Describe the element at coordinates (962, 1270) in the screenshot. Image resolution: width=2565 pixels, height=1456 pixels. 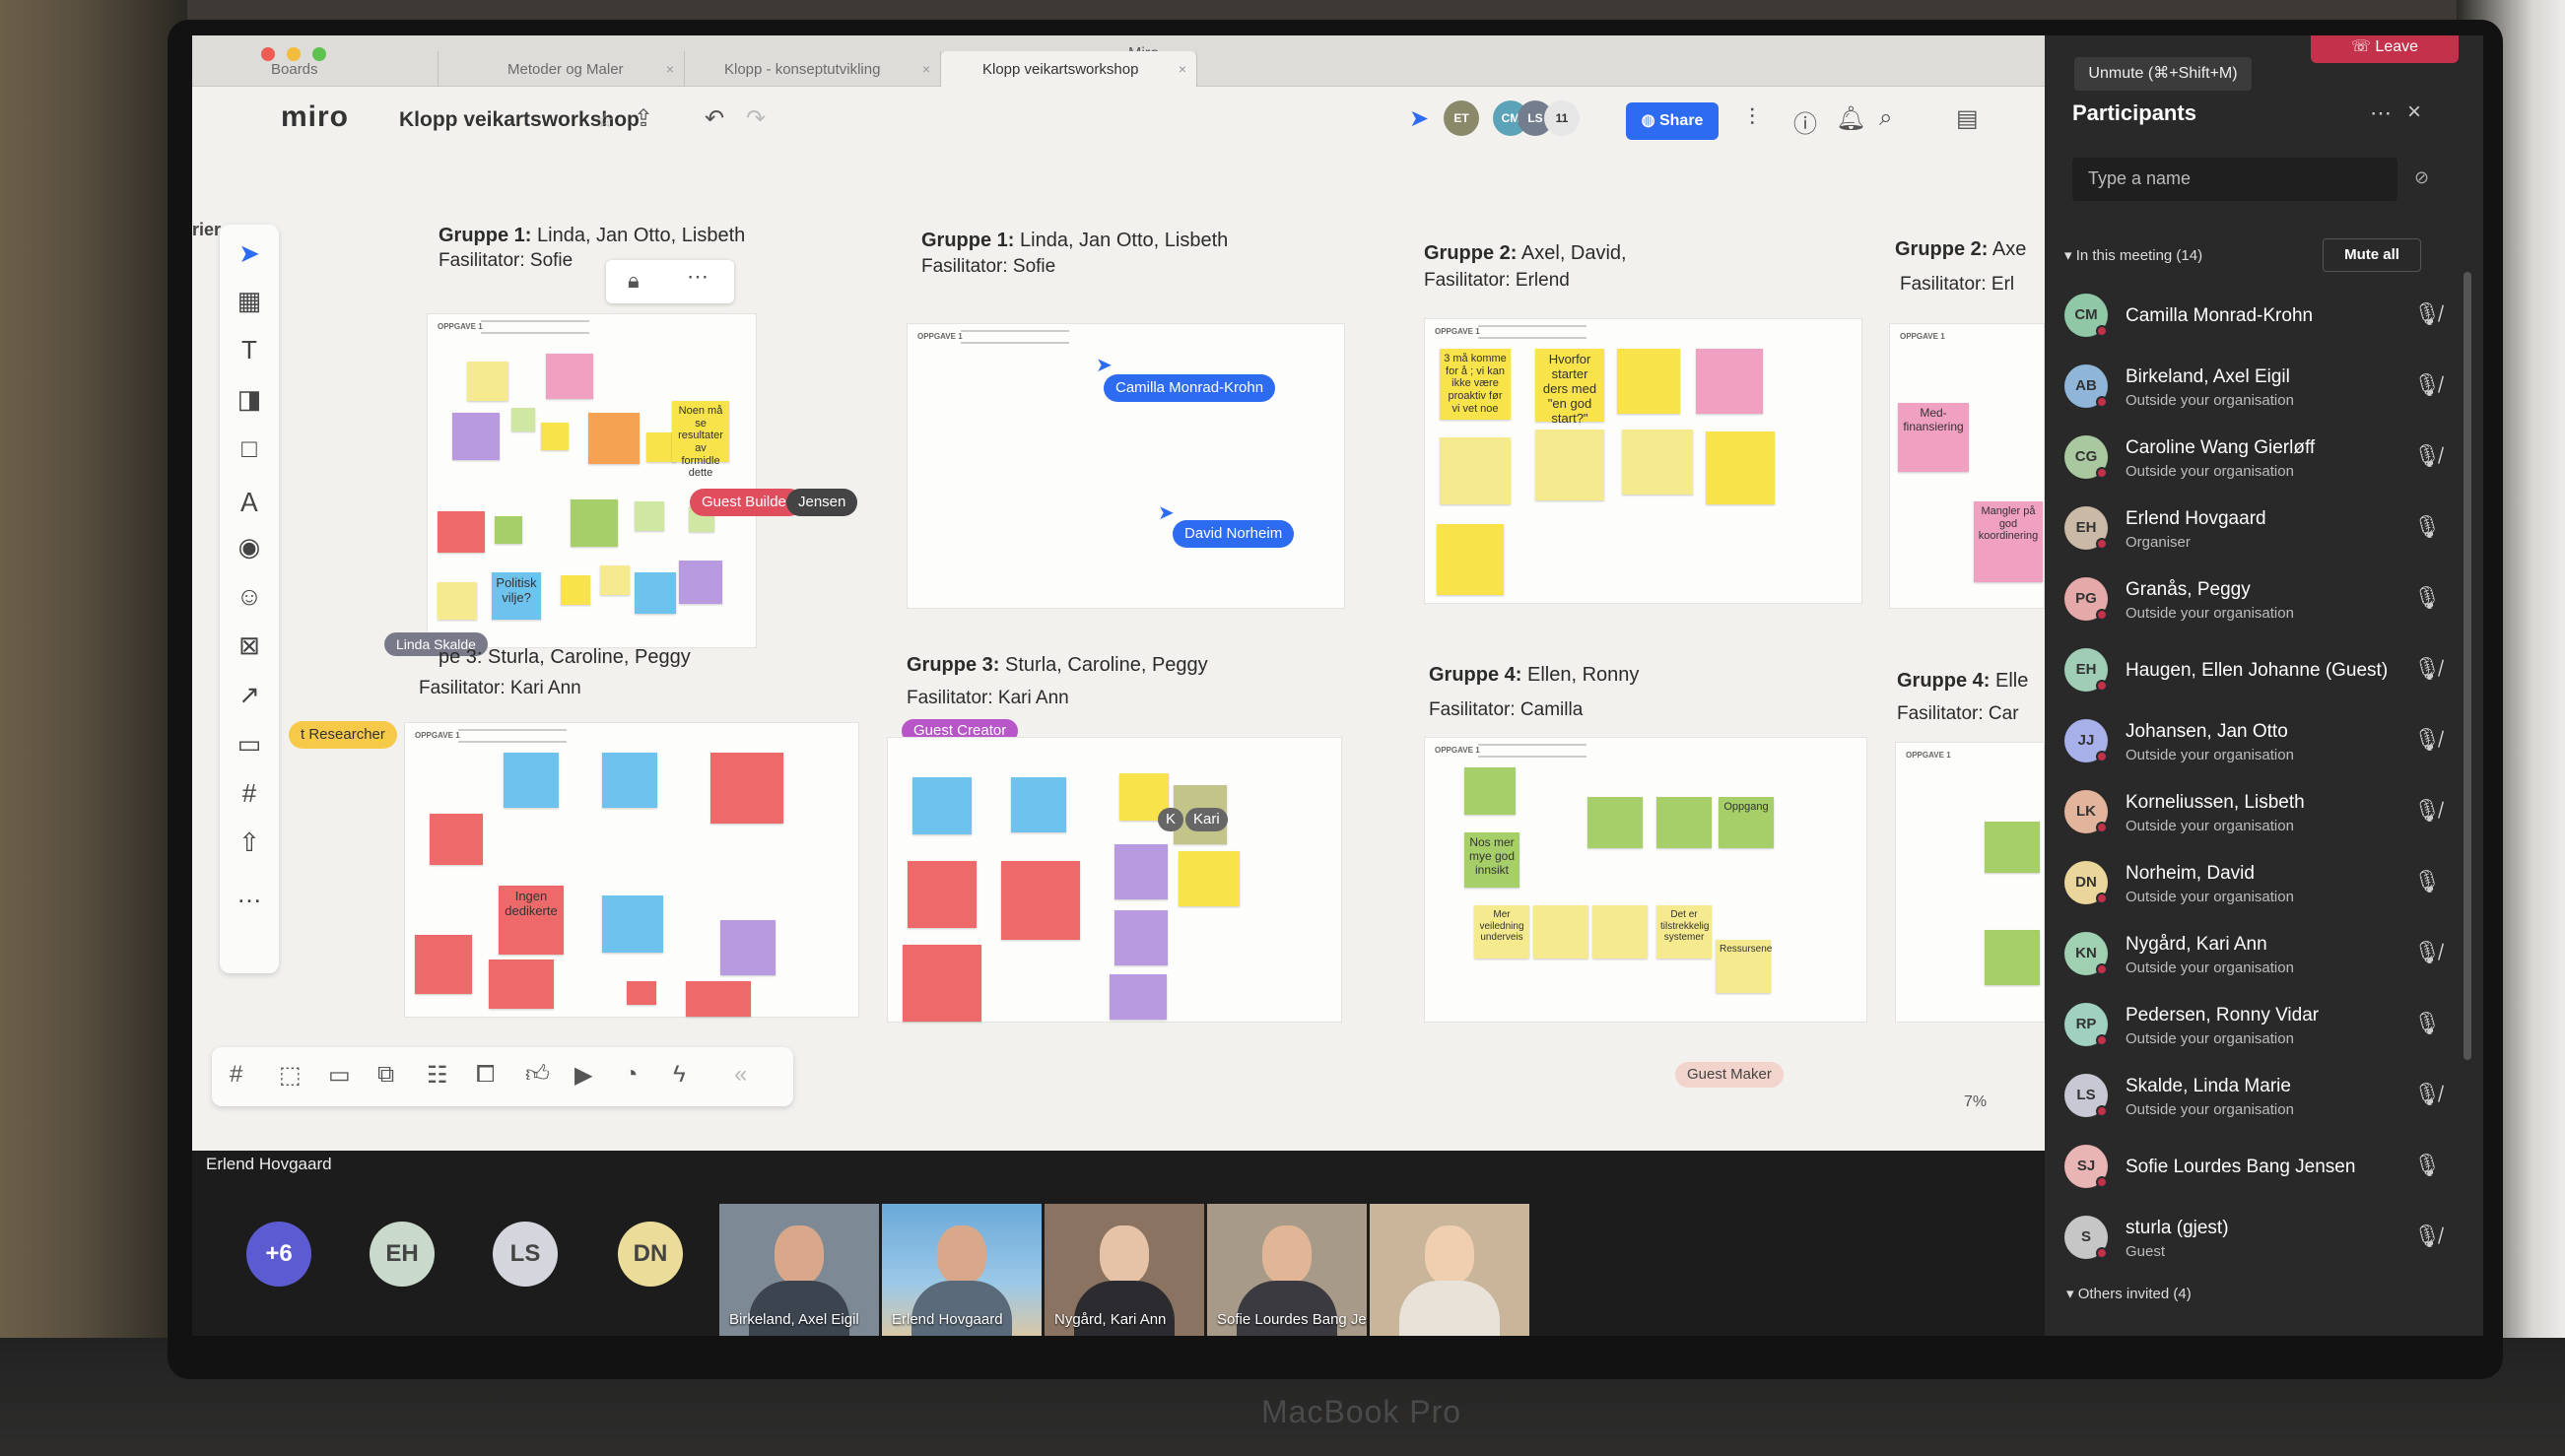
I see `video-tile: Erlend Hovgaard` at that location.